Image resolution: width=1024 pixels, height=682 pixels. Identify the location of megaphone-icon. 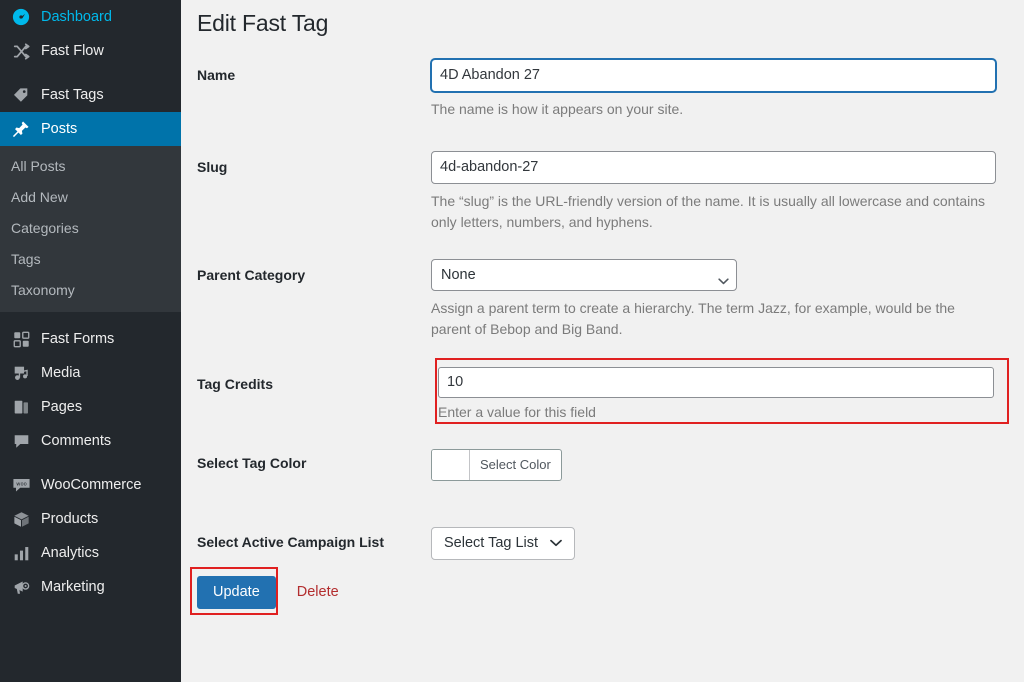
(21, 587).